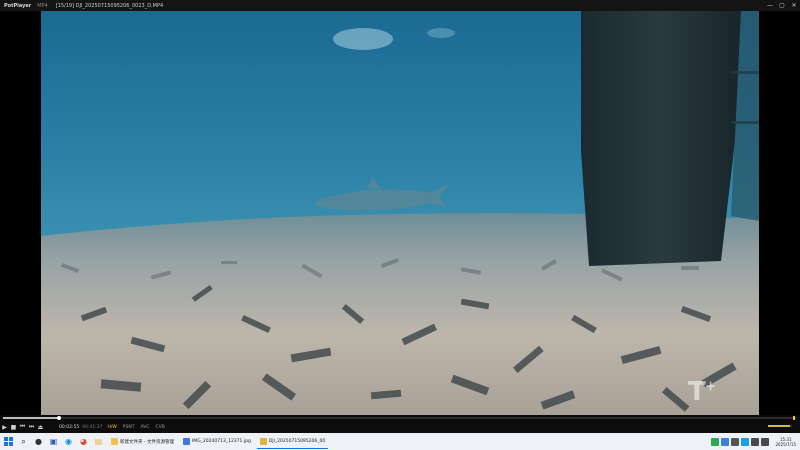 The height and width of the screenshot is (450, 800). I want to click on potplayer-icon, so click(263, 441).